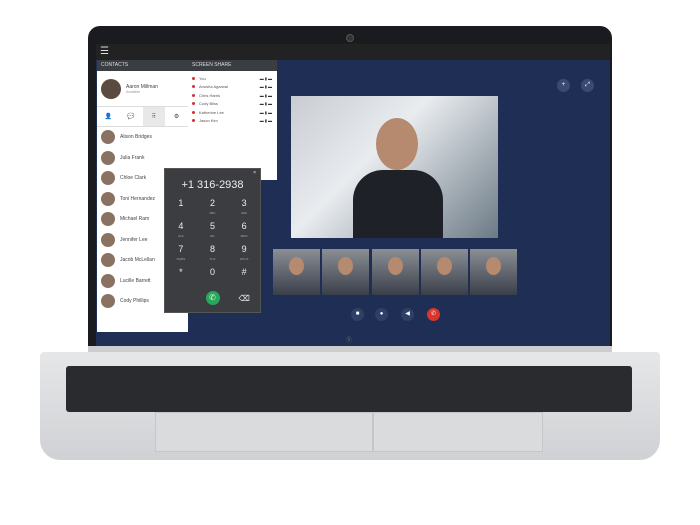  Describe the element at coordinates (181, 272) in the screenshot. I see `key-digit: *` at that location.